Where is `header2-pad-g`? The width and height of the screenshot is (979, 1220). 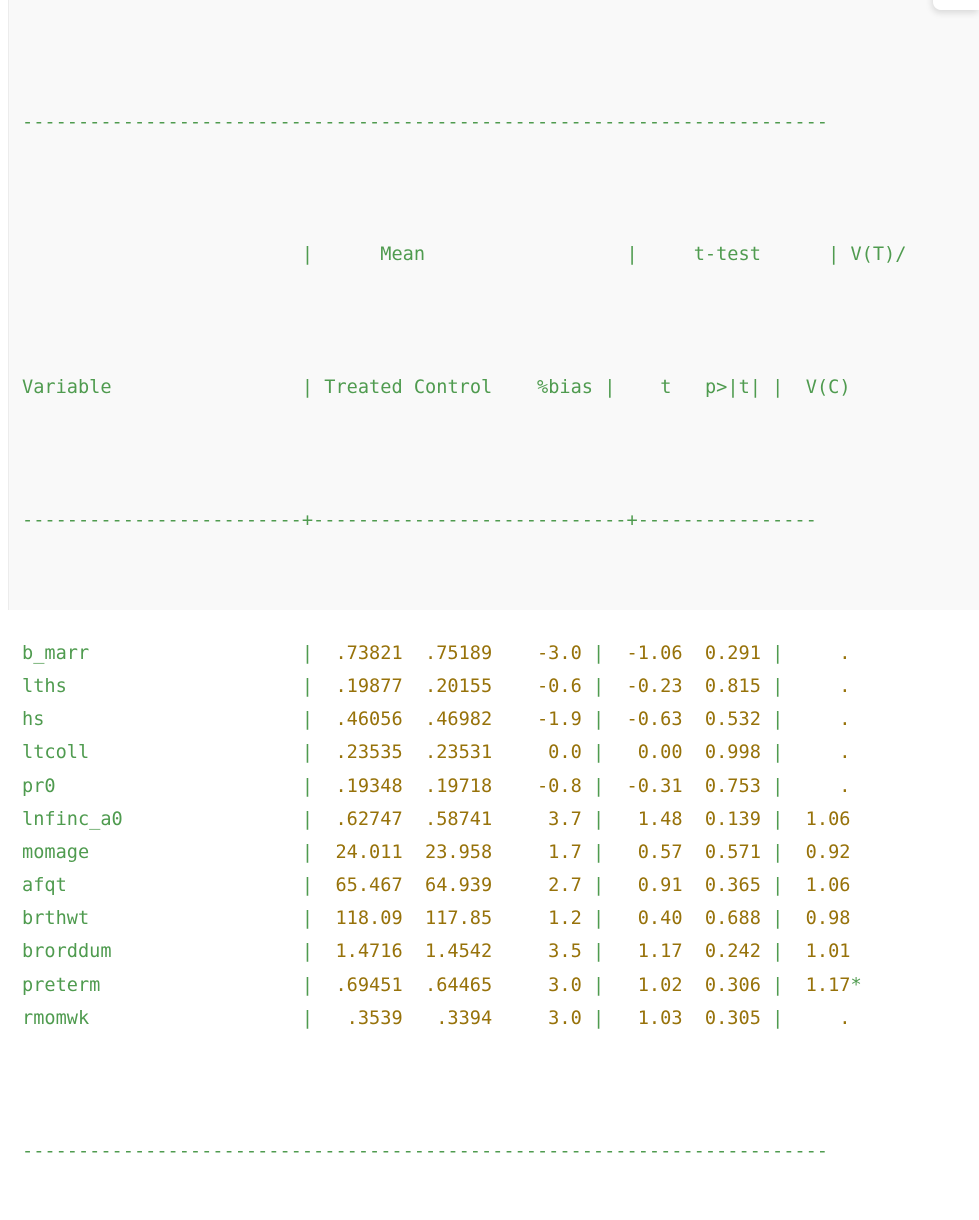
header2-pad-g is located at coordinates (688, 387).